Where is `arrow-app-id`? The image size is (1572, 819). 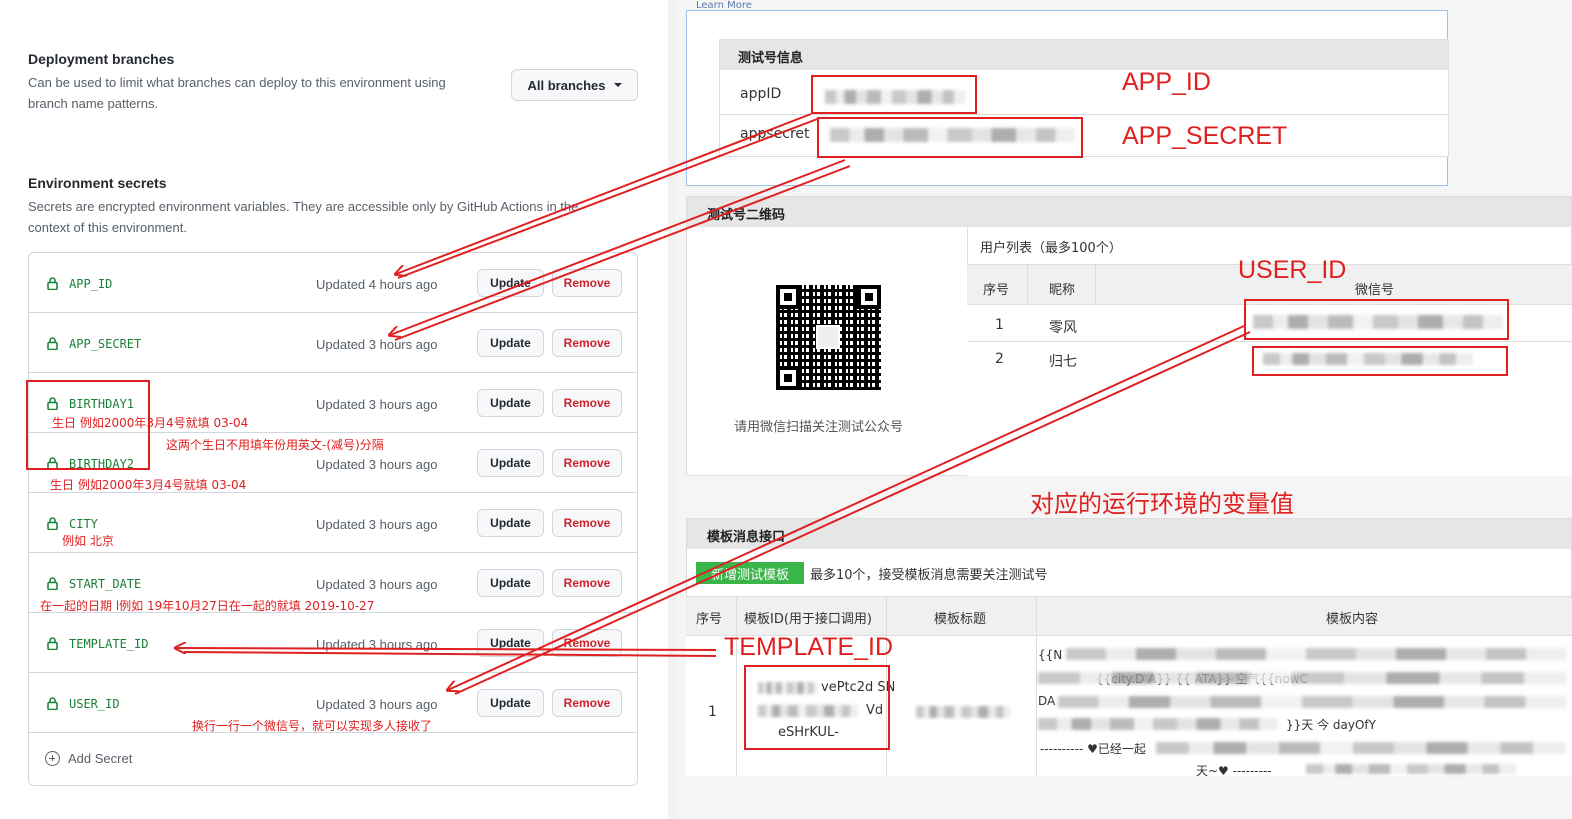
arrow-app-id is located at coordinates (604, 193).